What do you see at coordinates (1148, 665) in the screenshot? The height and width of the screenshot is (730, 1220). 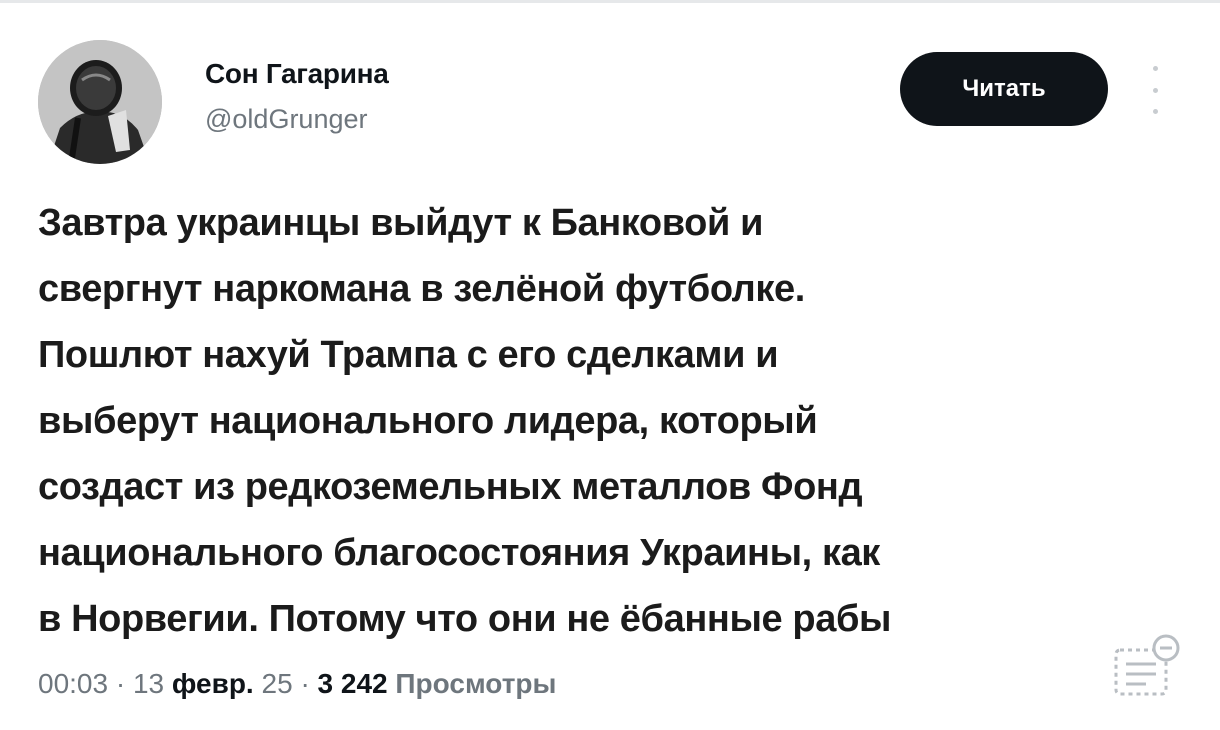 I see `view-count-icon` at bounding box center [1148, 665].